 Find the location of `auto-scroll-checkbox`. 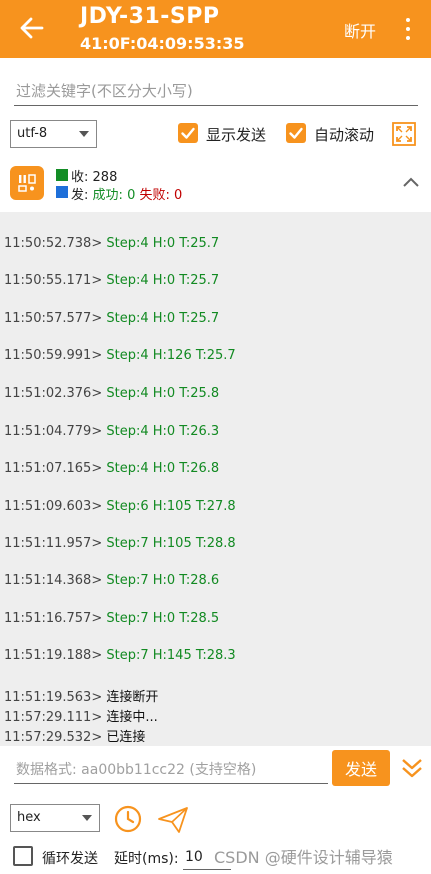

auto-scroll-checkbox is located at coordinates (296, 133).